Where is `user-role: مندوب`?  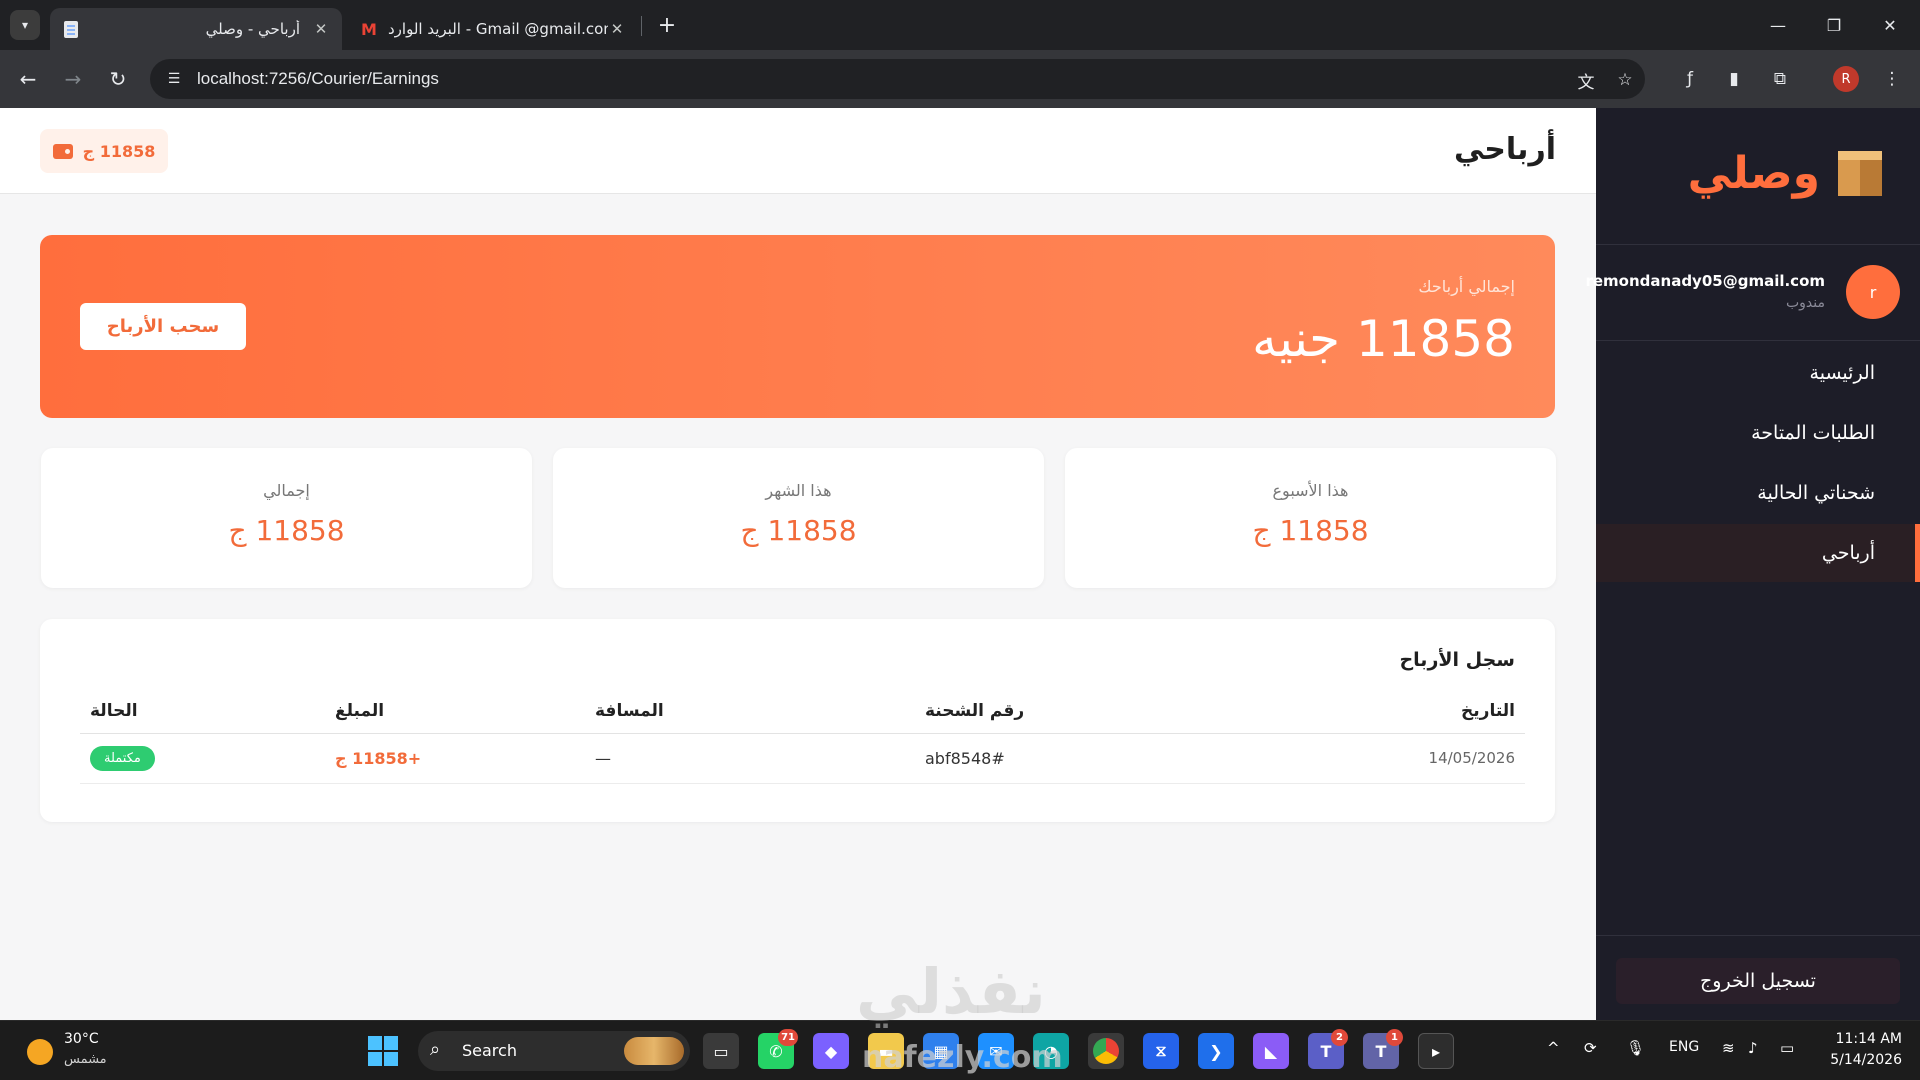 user-role: مندوب is located at coordinates (1805, 303).